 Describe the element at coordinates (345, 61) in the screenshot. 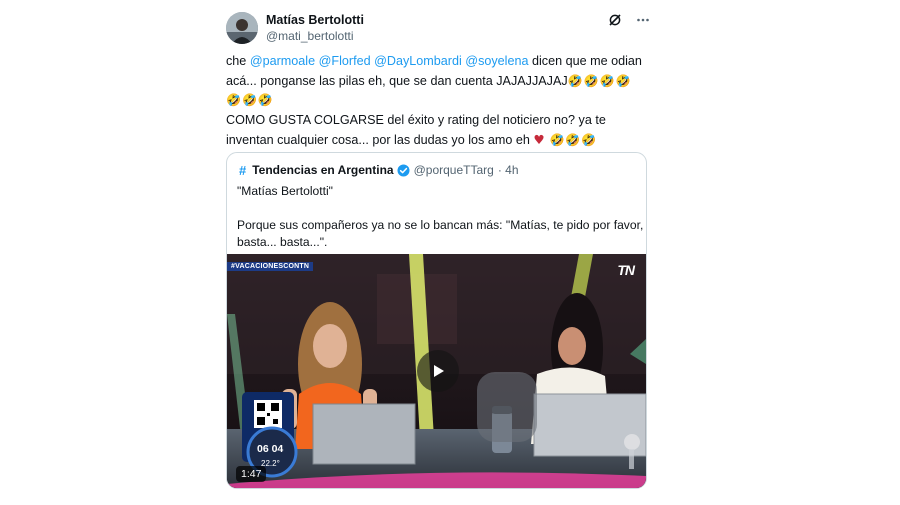

I see `mention-florfed: @Florfed` at that location.